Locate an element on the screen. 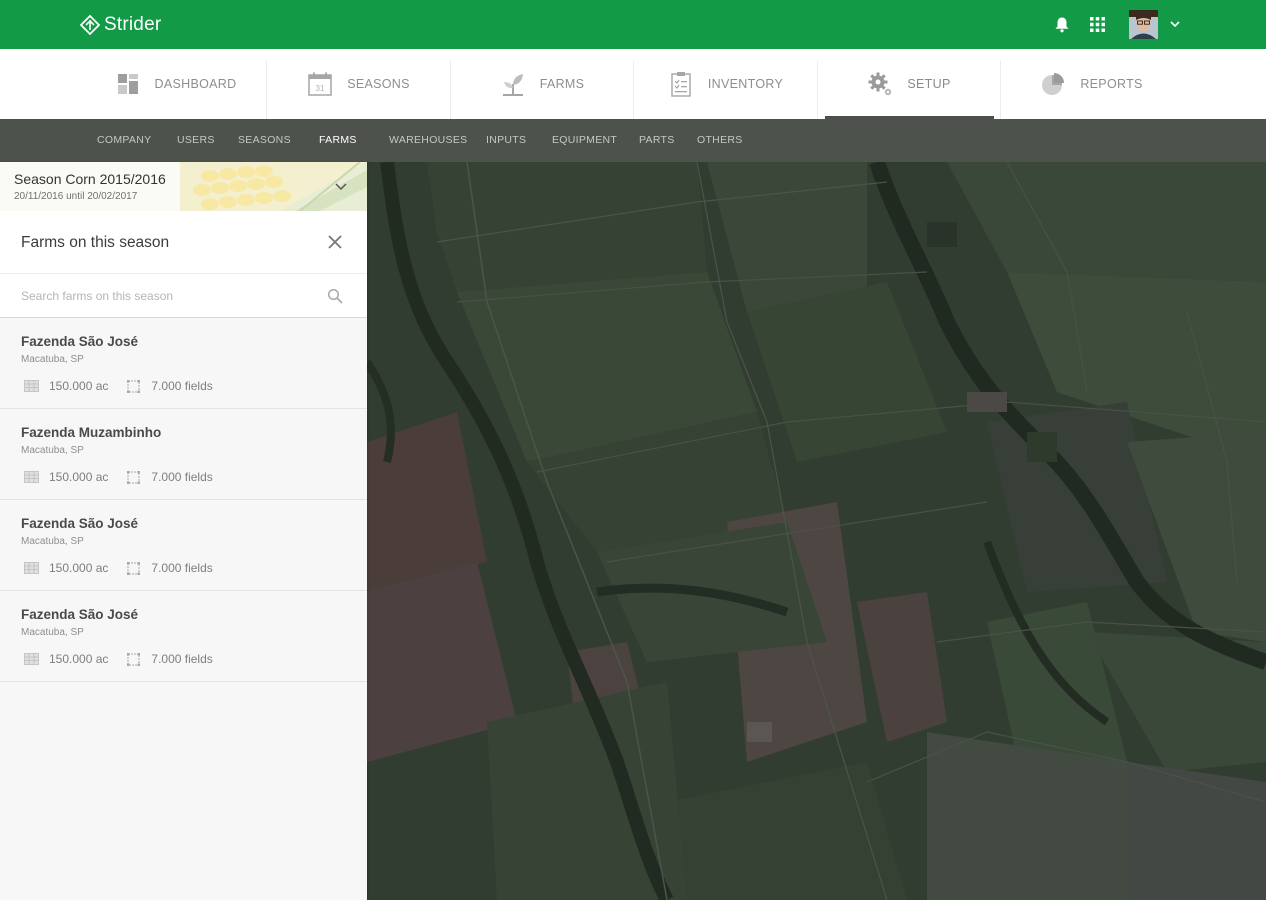 Image resolution: width=1266 pixels, height=900 pixels. user-portrait-icon is located at coordinates (1143, 24).